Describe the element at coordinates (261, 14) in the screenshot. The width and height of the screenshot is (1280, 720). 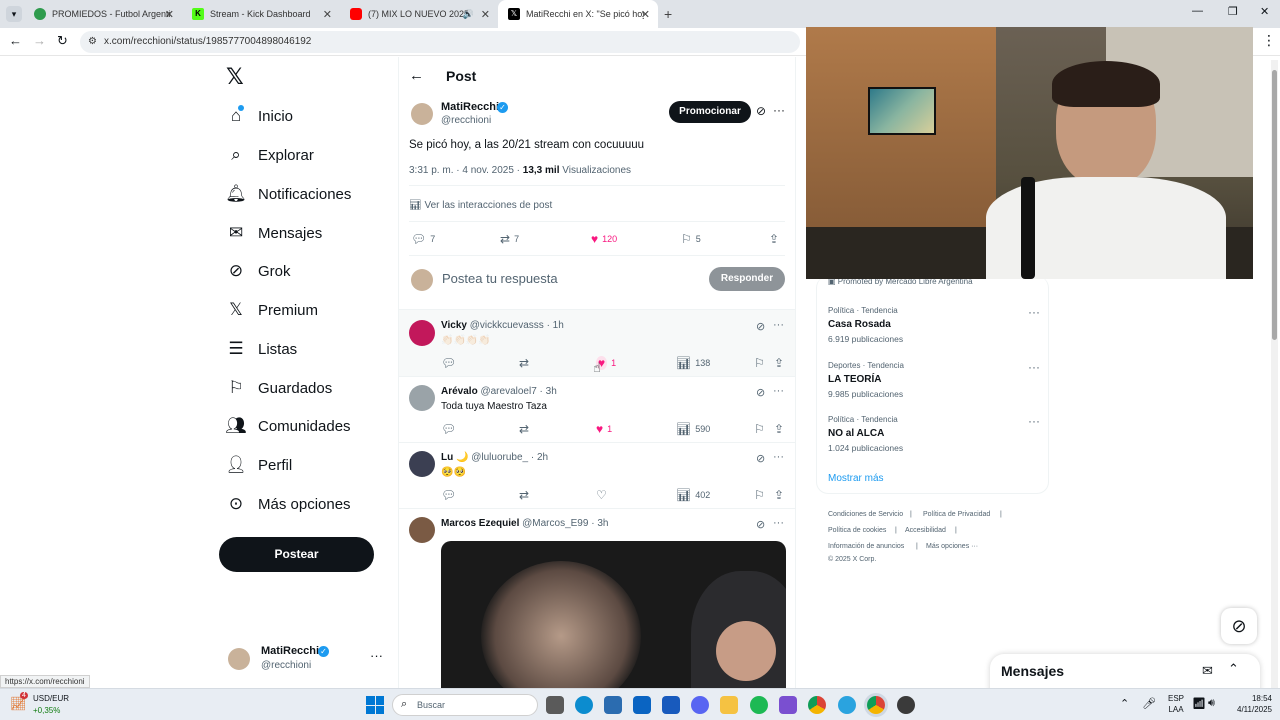
I see `tab-kick: K Stream - Kick Dashboard ✕` at that location.